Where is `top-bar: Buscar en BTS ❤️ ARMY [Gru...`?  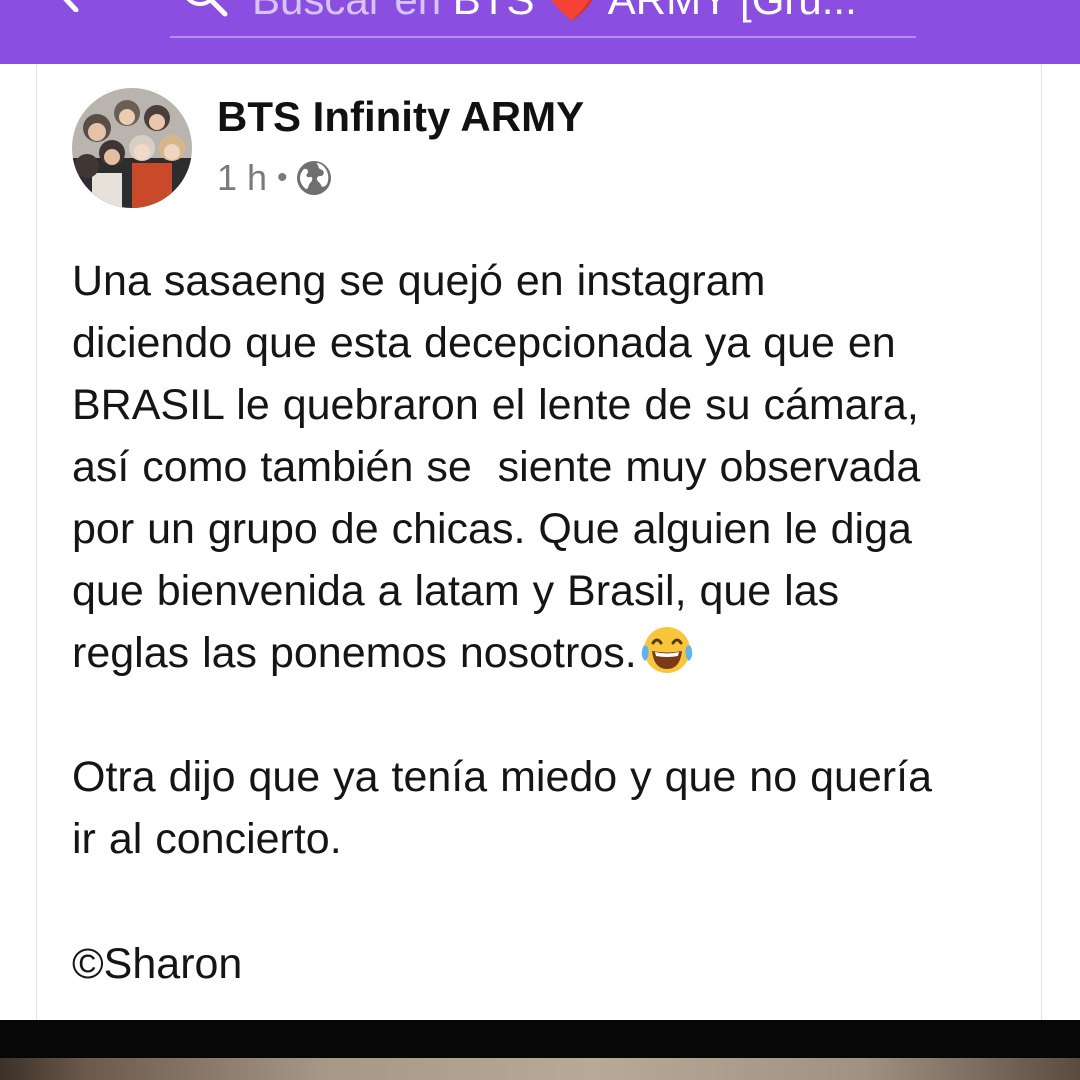
top-bar: Buscar en BTS ❤️ ARMY [Gru... is located at coordinates (540, 32).